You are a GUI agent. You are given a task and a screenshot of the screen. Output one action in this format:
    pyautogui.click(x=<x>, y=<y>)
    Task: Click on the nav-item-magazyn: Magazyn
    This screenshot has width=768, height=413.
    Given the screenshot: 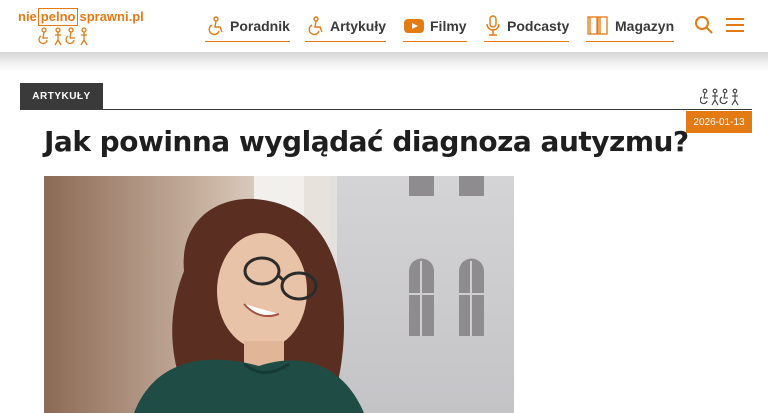 What is the action you would take?
    pyautogui.click(x=630, y=28)
    